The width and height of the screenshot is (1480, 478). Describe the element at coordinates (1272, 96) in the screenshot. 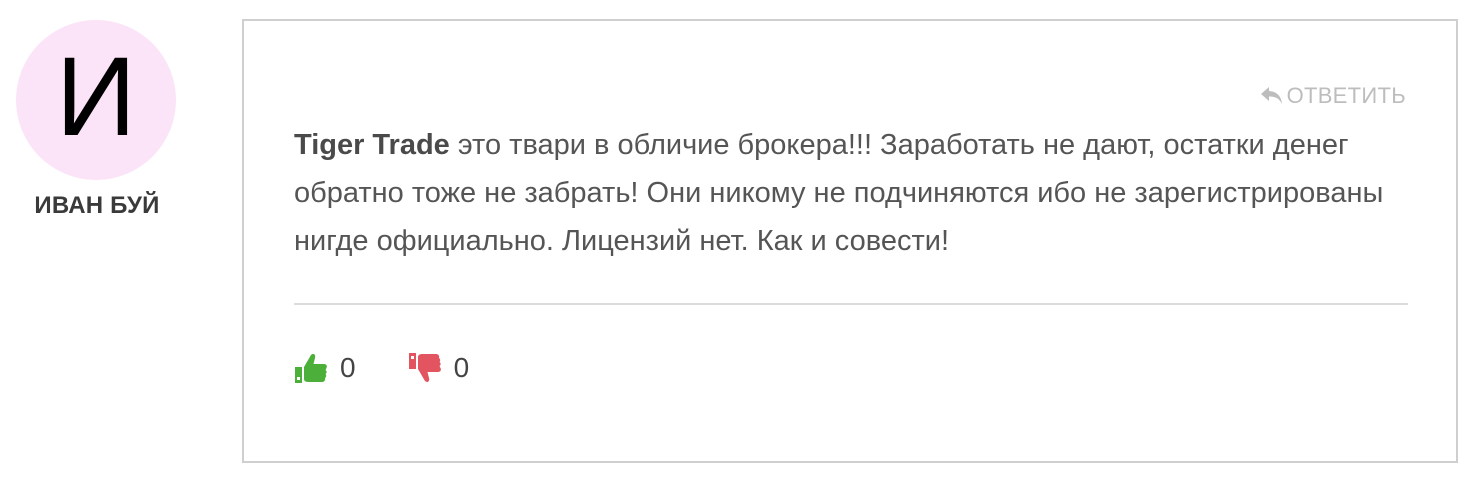

I see `reply-arrow-icon` at that location.